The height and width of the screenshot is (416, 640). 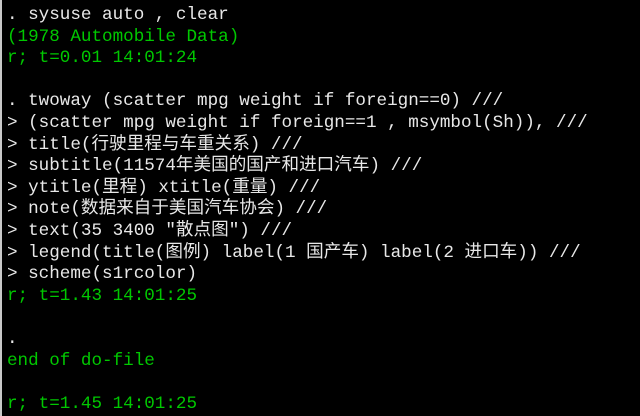 What do you see at coordinates (12, 338) in the screenshot?
I see `console-line-command: .` at bounding box center [12, 338].